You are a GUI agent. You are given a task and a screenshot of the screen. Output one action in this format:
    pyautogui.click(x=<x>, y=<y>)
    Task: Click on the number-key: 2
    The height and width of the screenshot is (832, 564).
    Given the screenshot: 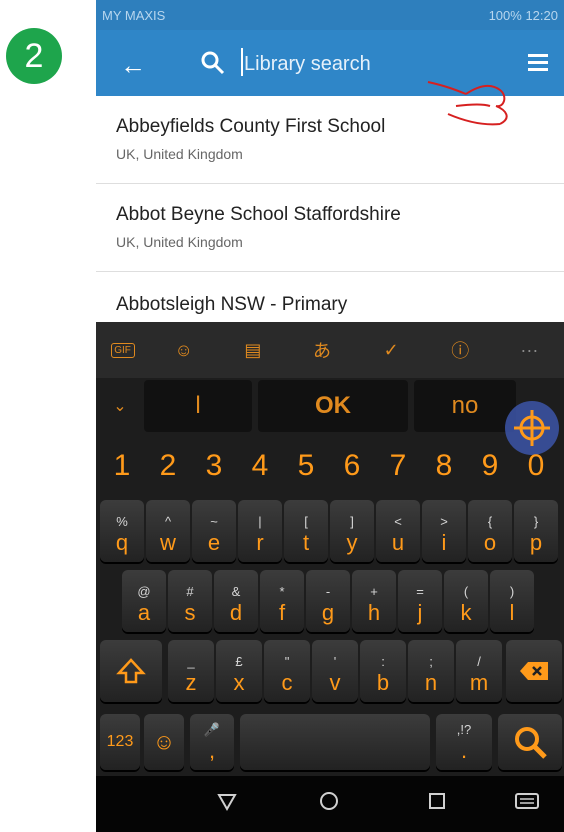 What is the action you would take?
    pyautogui.click(x=168, y=466)
    